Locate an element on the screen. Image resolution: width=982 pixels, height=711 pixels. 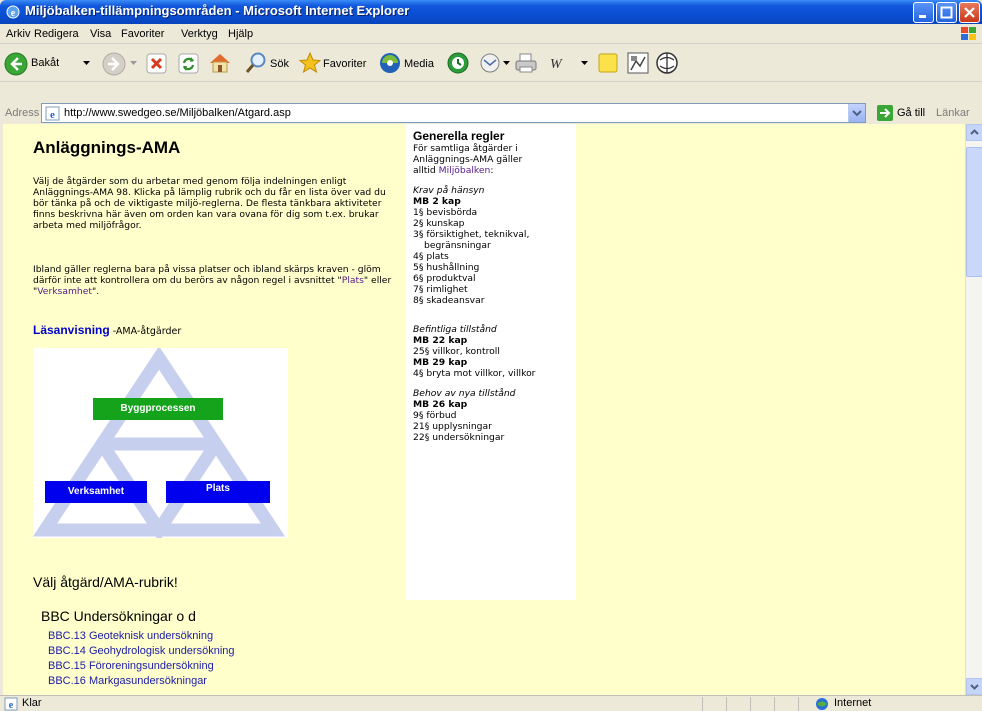
mb-22-kap: MB 22 kap is located at coordinates (440, 340).